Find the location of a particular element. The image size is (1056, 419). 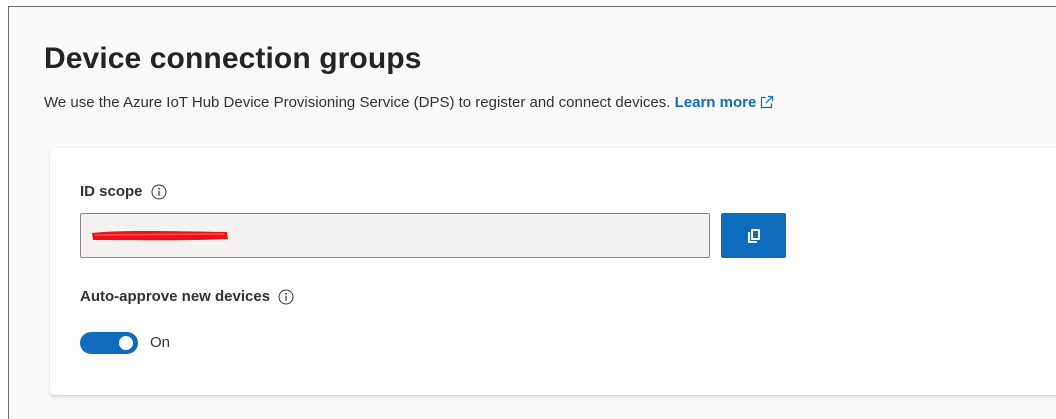

learn-more-link: Learn more is located at coordinates (725, 102).